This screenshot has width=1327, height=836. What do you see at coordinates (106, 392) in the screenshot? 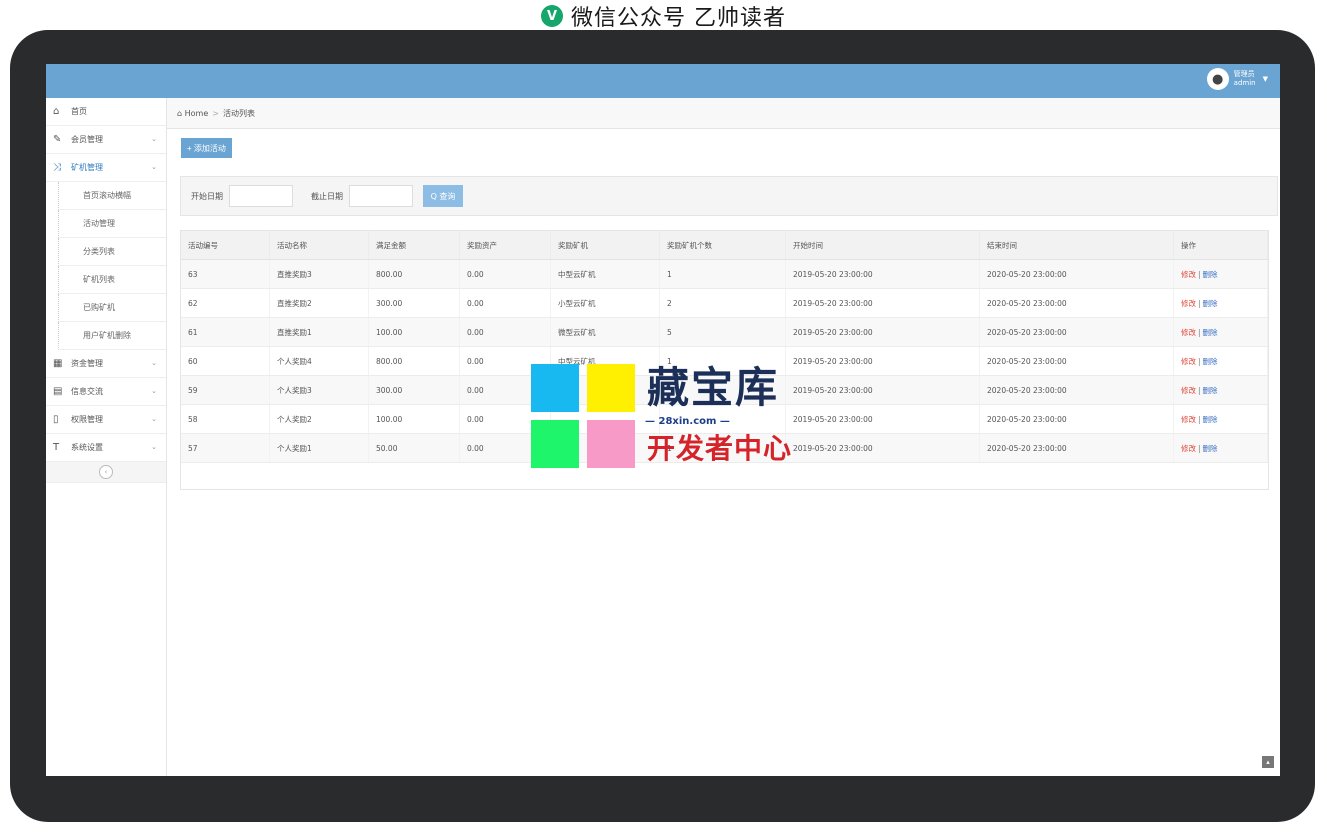
I see `sidebar-item-messages: ▤ 信息交流 ⌄` at bounding box center [106, 392].